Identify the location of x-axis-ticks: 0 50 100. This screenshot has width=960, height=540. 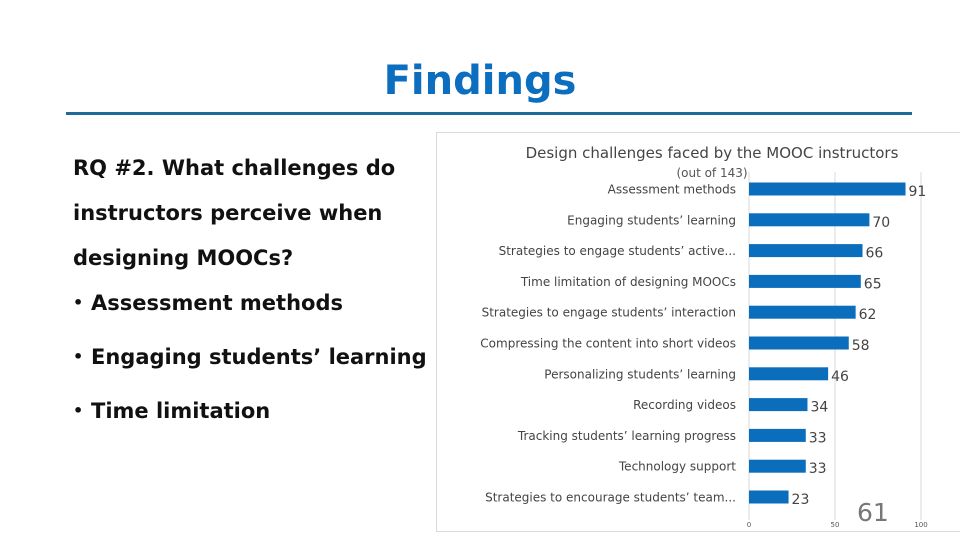
(837, 525).